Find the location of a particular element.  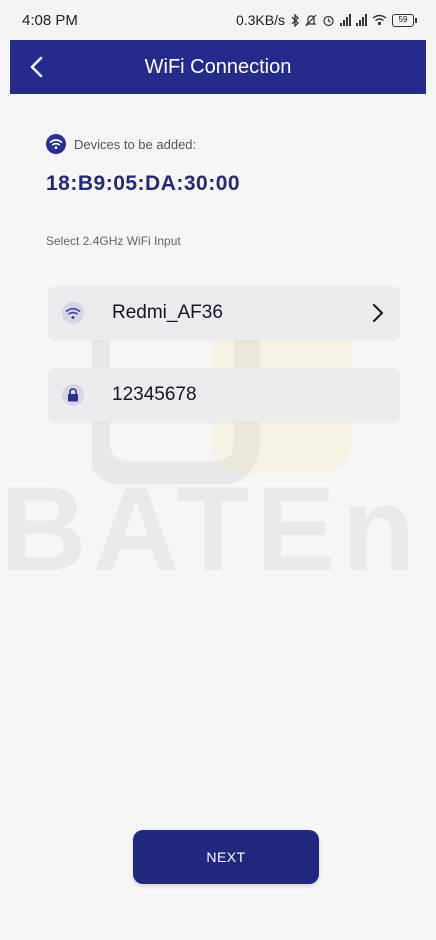

wifi-badge-icon is located at coordinates (56, 144).